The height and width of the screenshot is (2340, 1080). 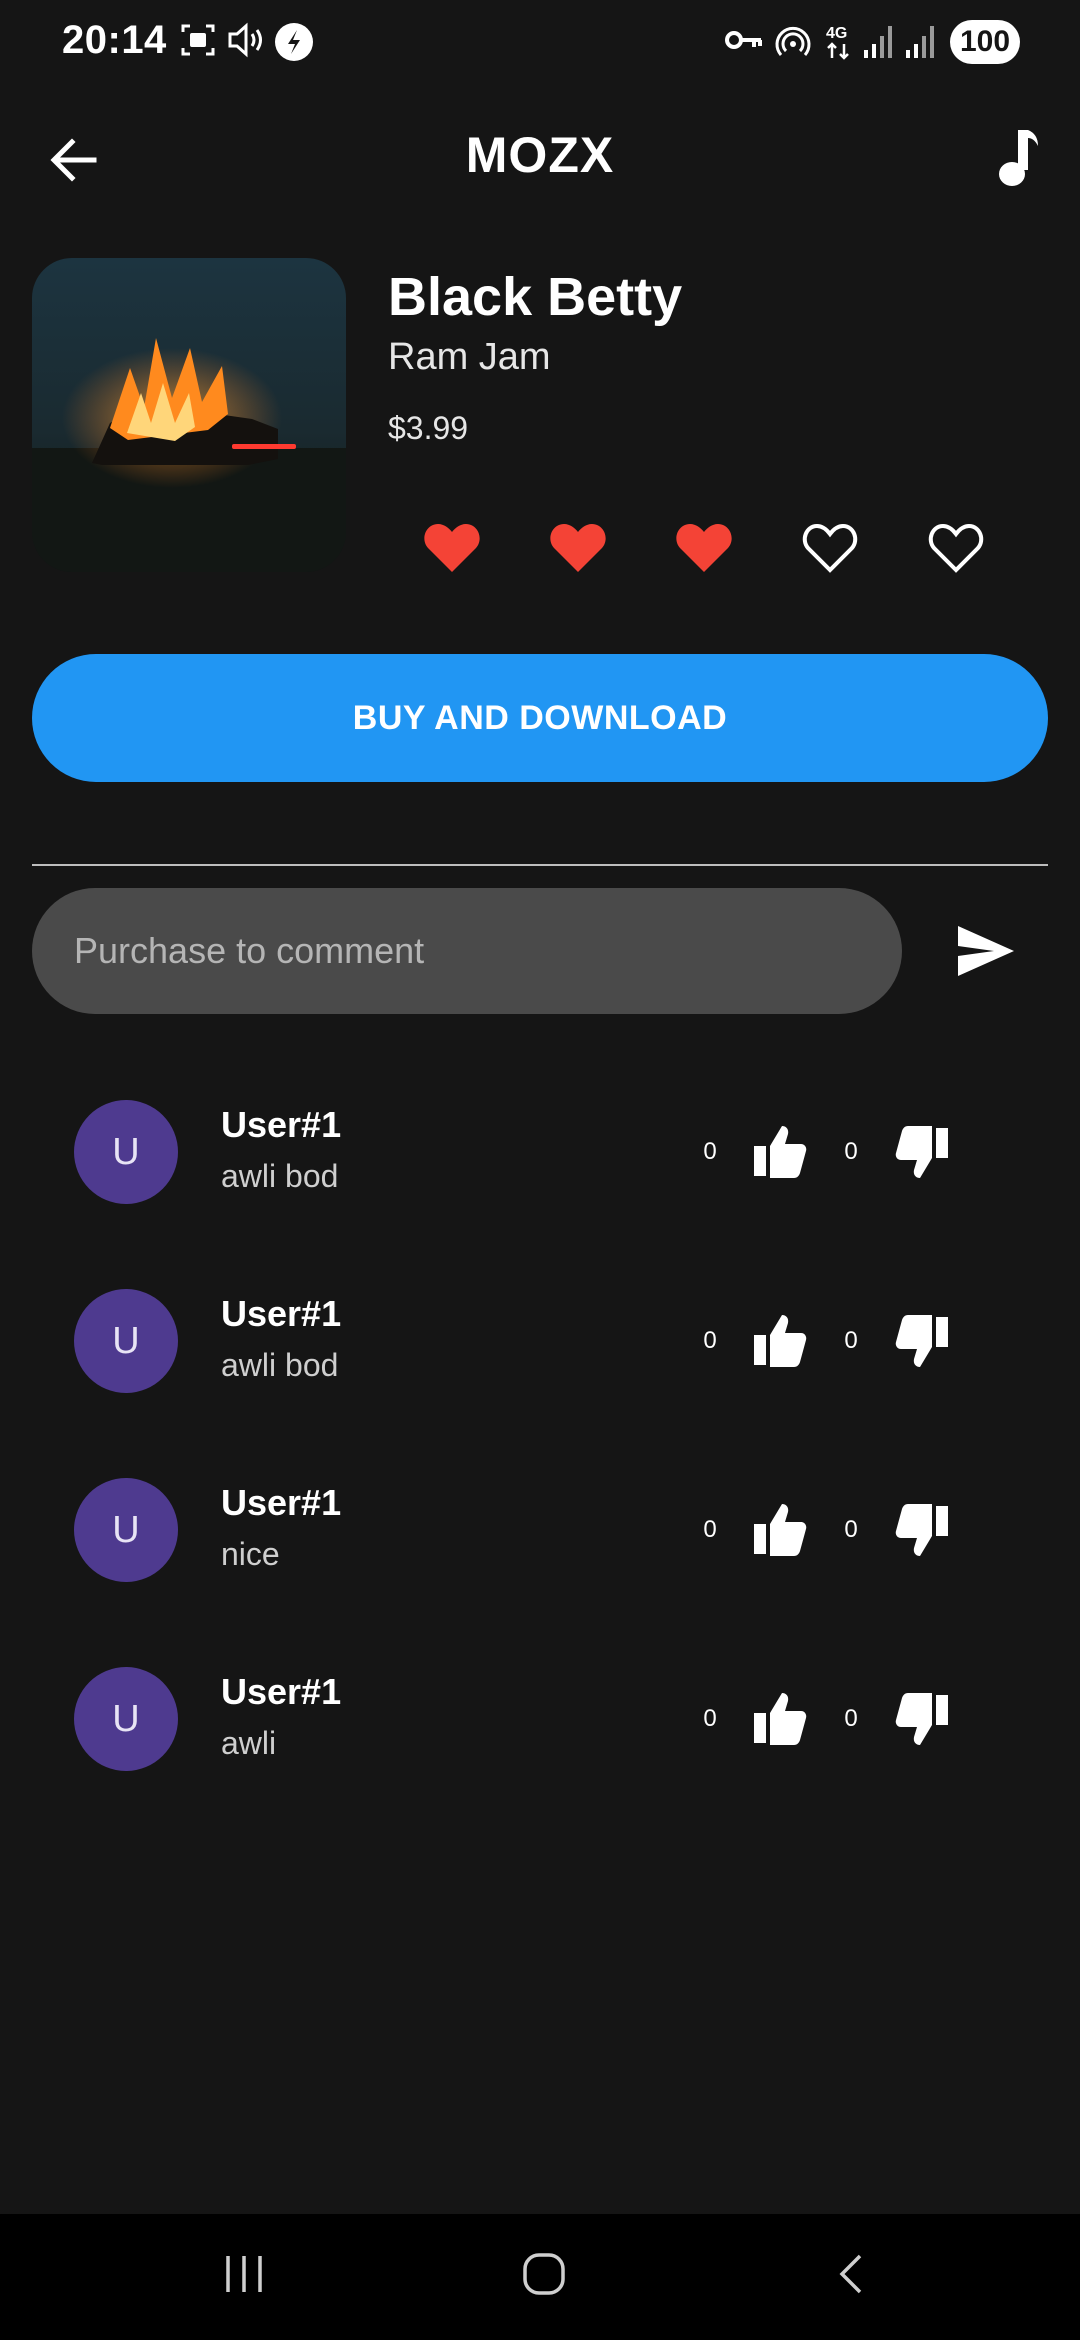 I want to click on hotspot-icon, so click(x=793, y=41).